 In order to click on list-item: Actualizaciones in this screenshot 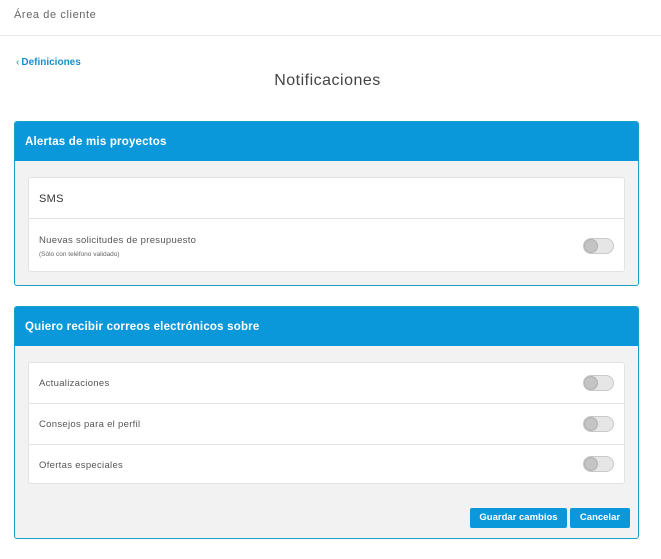, I will do `click(326, 383)`.